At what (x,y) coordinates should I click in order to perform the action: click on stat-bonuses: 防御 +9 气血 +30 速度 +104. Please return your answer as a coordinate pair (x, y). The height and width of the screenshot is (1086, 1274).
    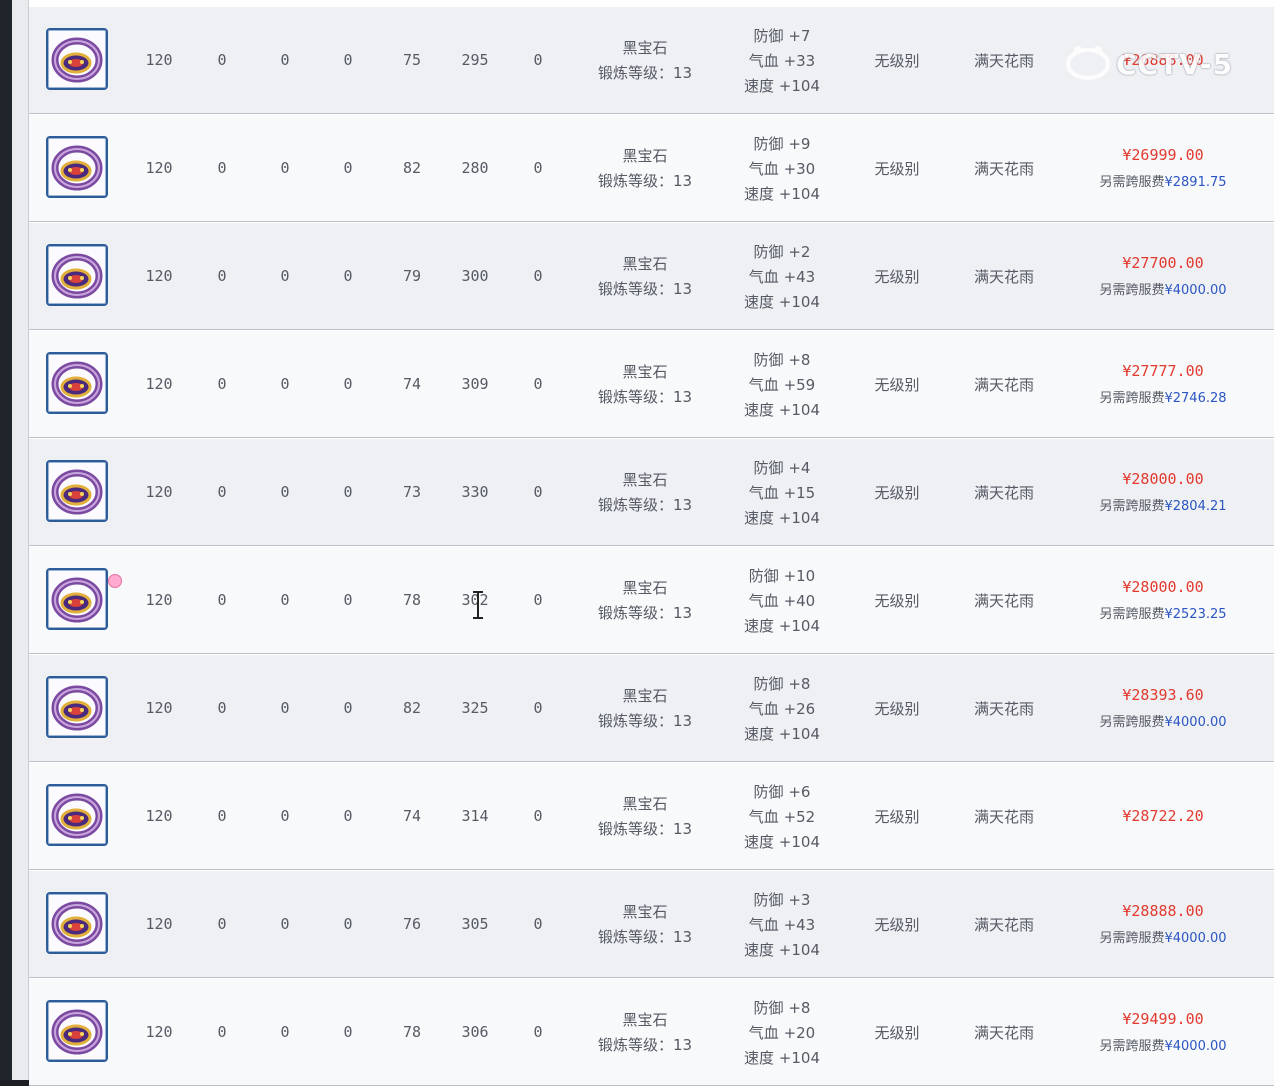
    Looking at the image, I should click on (782, 168).